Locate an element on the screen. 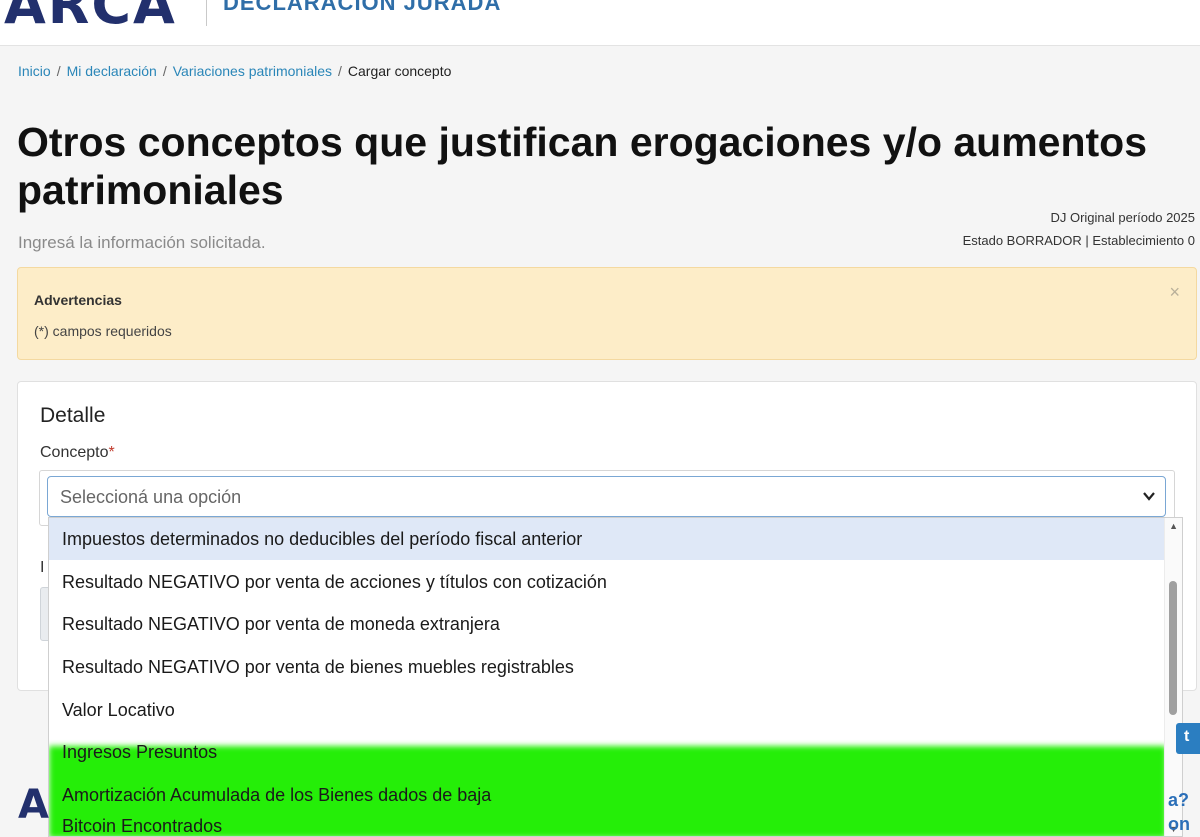 The height and width of the screenshot is (837, 1200). dropdown-option: Valor Locativo is located at coordinates (607, 710).